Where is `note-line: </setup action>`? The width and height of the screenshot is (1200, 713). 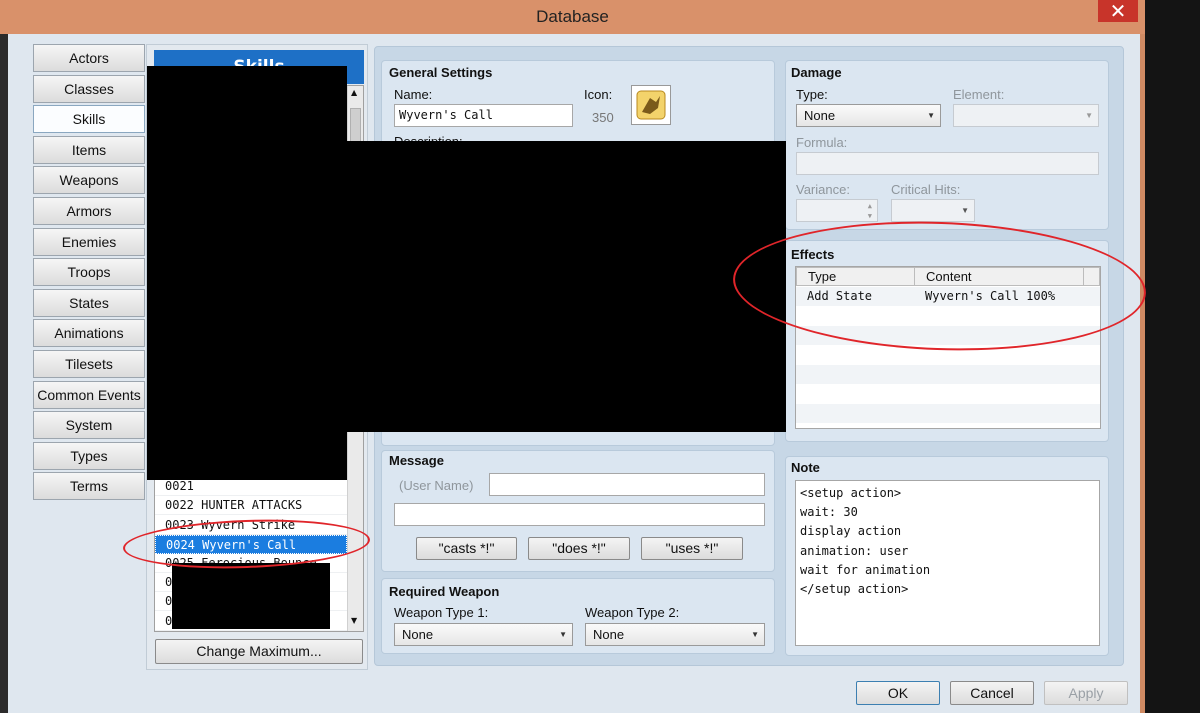 note-line: </setup action> is located at coordinates (854, 589).